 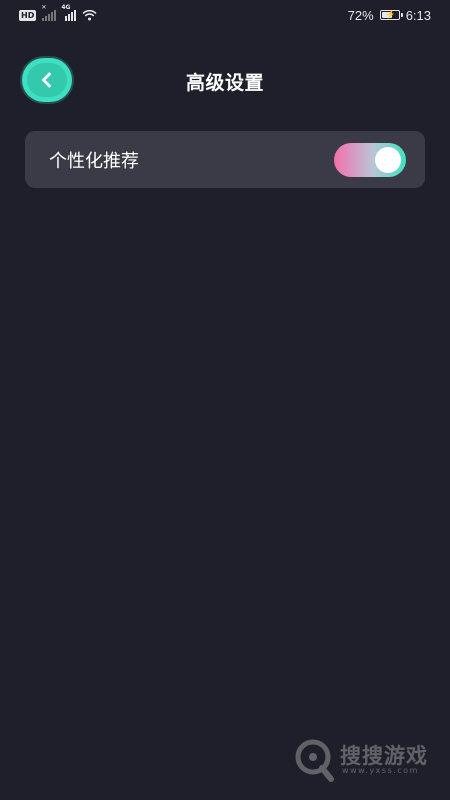 What do you see at coordinates (388, 160) in the screenshot?
I see `toggle-knob` at bounding box center [388, 160].